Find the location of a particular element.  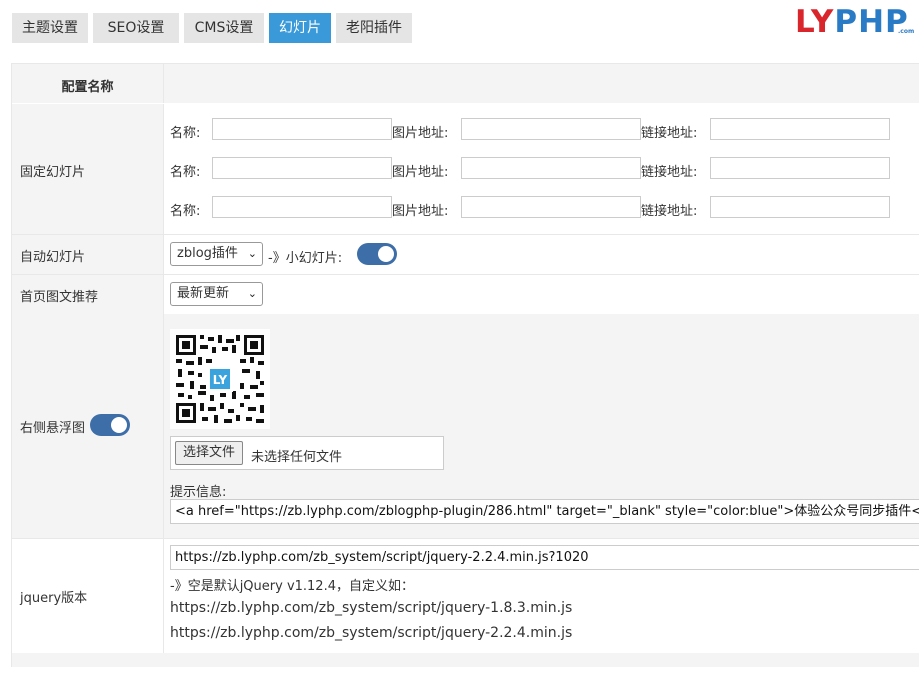

slide2-name-label: 名称: is located at coordinates (185, 172).